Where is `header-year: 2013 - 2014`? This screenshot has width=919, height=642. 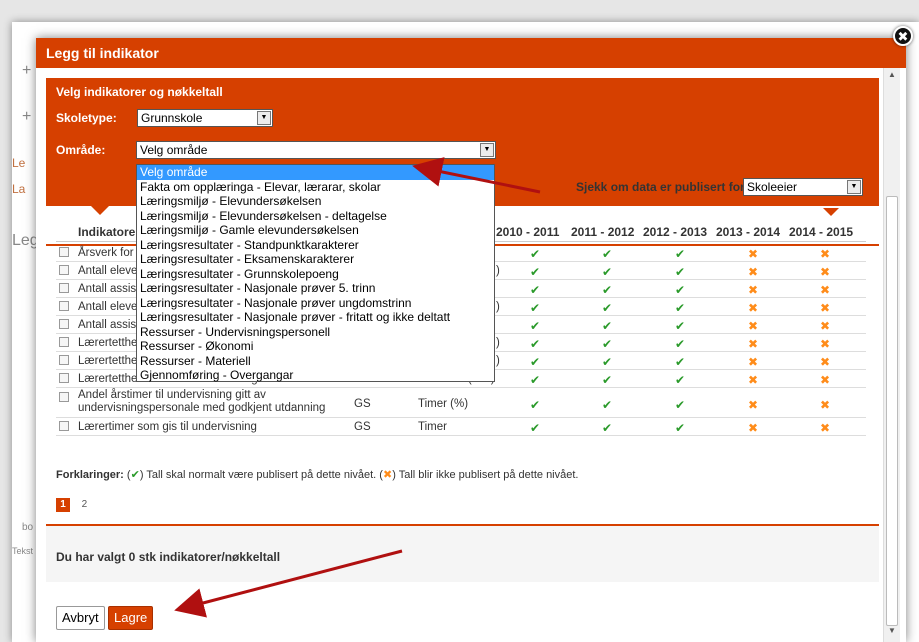
header-year: 2013 - 2014 is located at coordinates (748, 232).